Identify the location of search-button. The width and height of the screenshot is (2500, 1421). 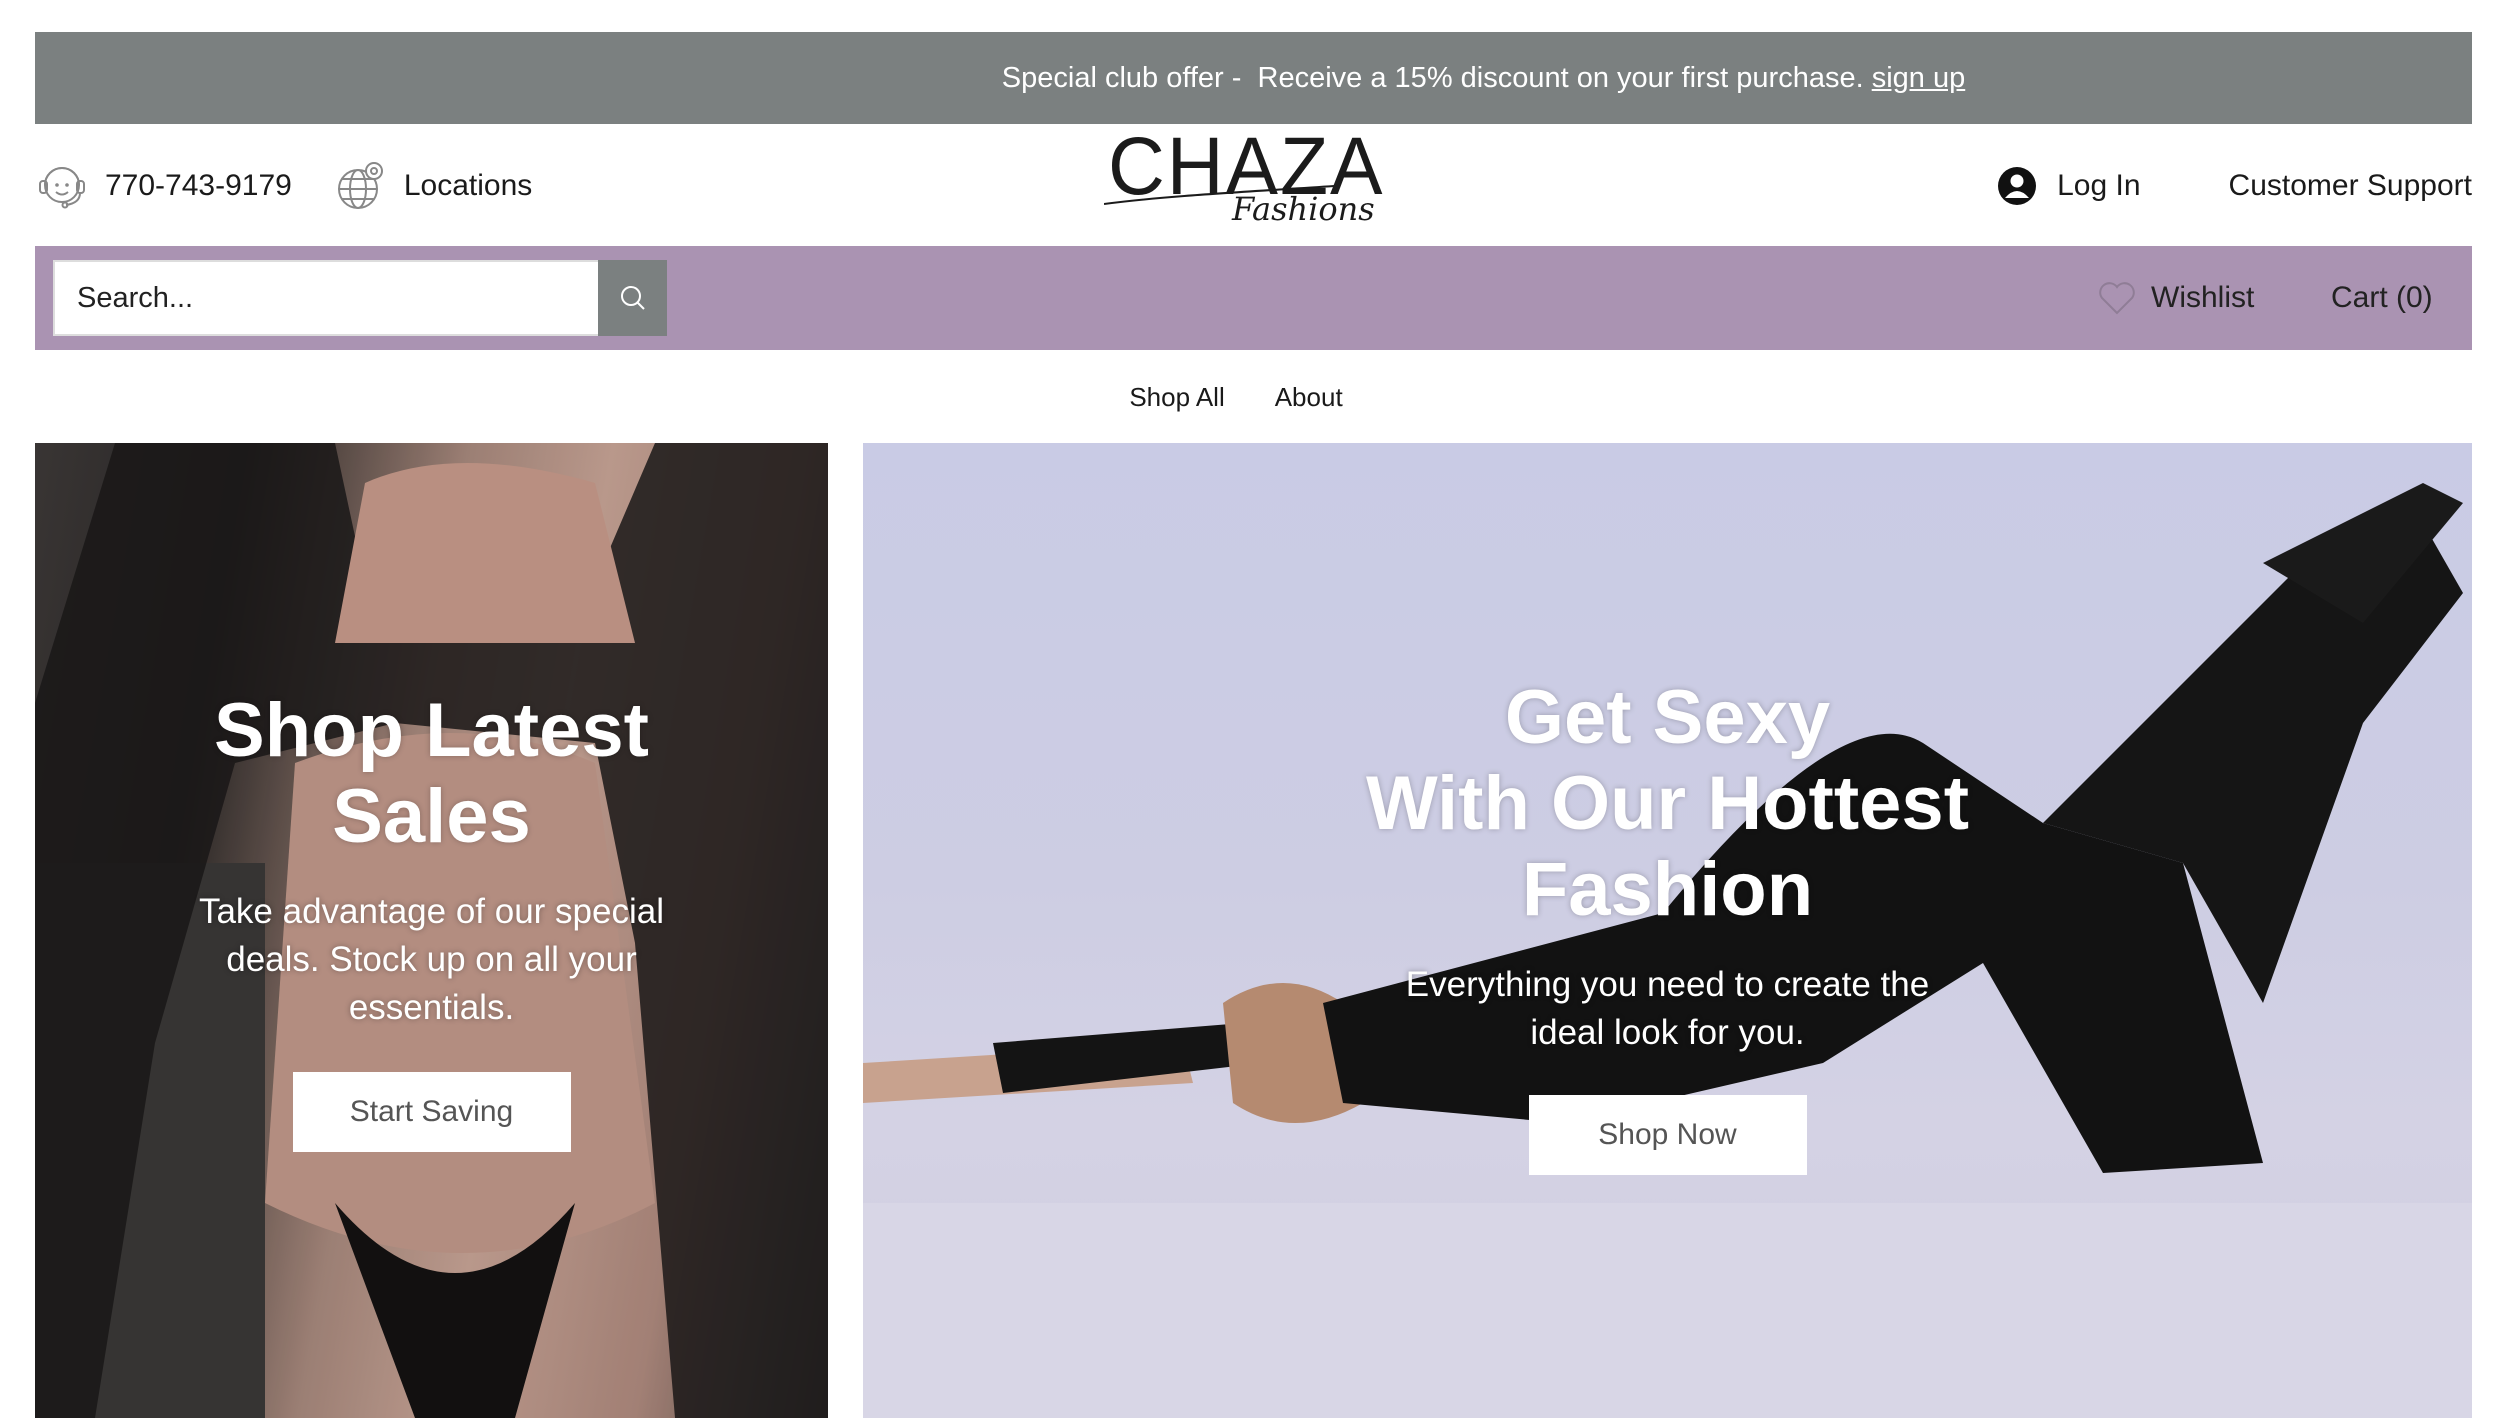
(632, 298).